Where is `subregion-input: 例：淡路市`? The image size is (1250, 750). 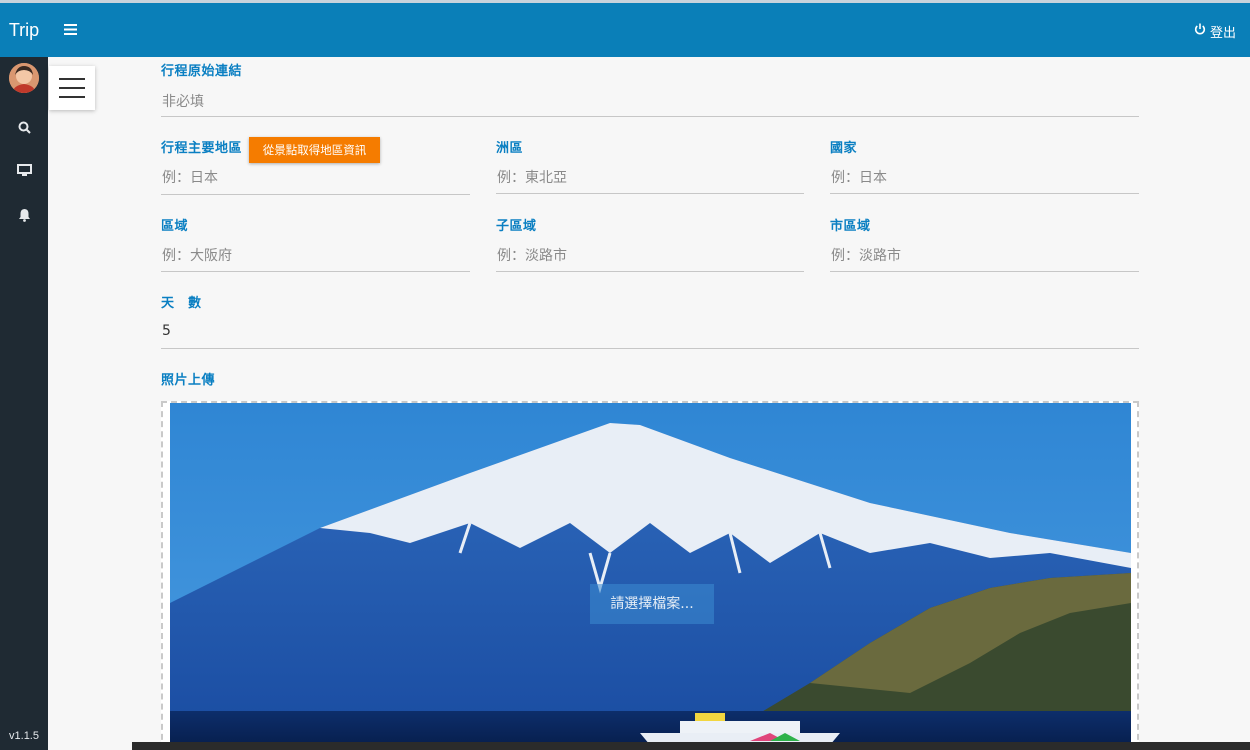
subregion-input: 例：淡路市 is located at coordinates (532, 255).